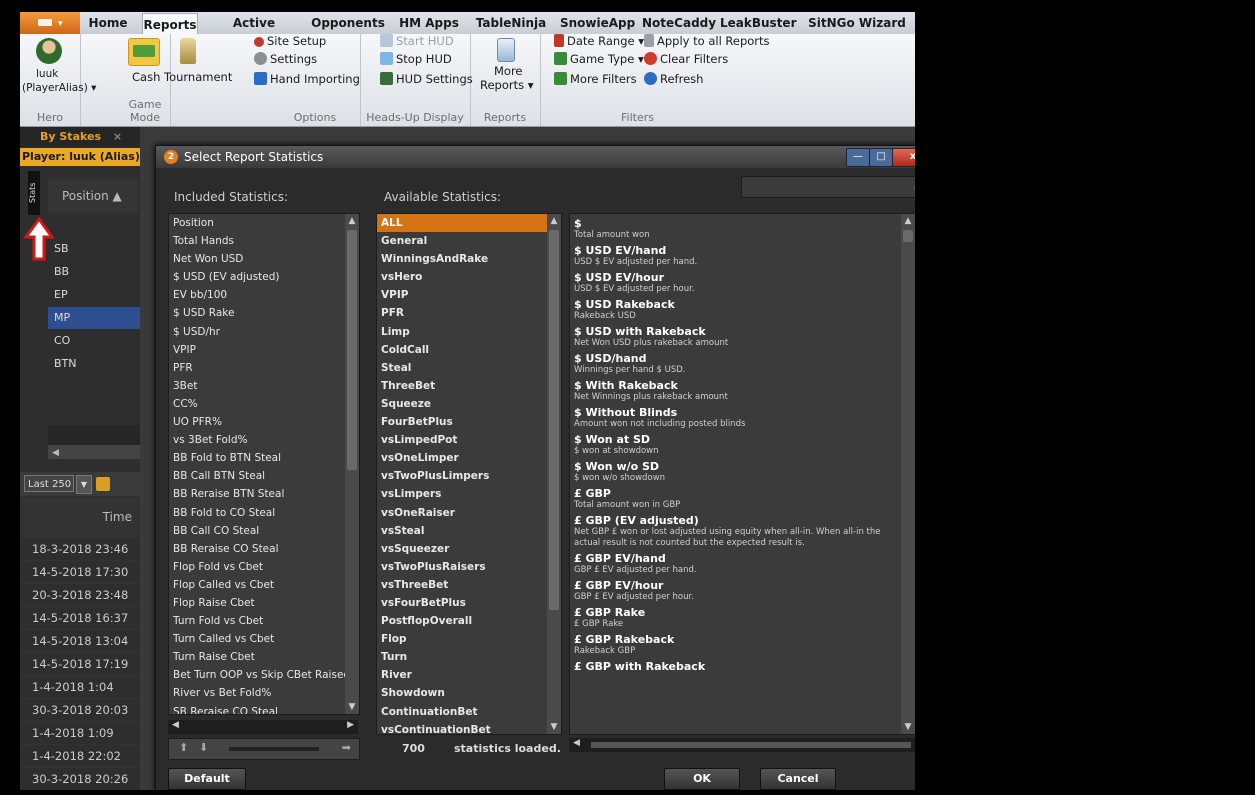 Image resolution: width=1255 pixels, height=795 pixels. I want to click on included-stat-item: VPIP, so click(257, 350).